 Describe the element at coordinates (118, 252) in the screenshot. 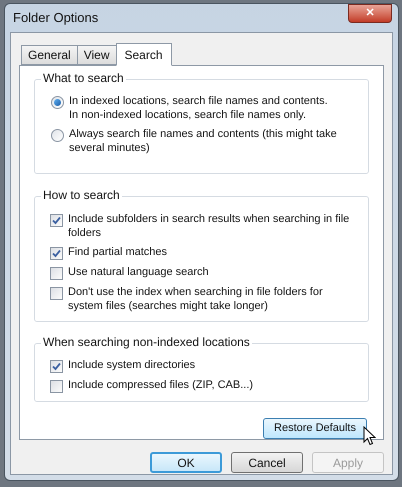

I see `option-label: Find partial matches` at that location.